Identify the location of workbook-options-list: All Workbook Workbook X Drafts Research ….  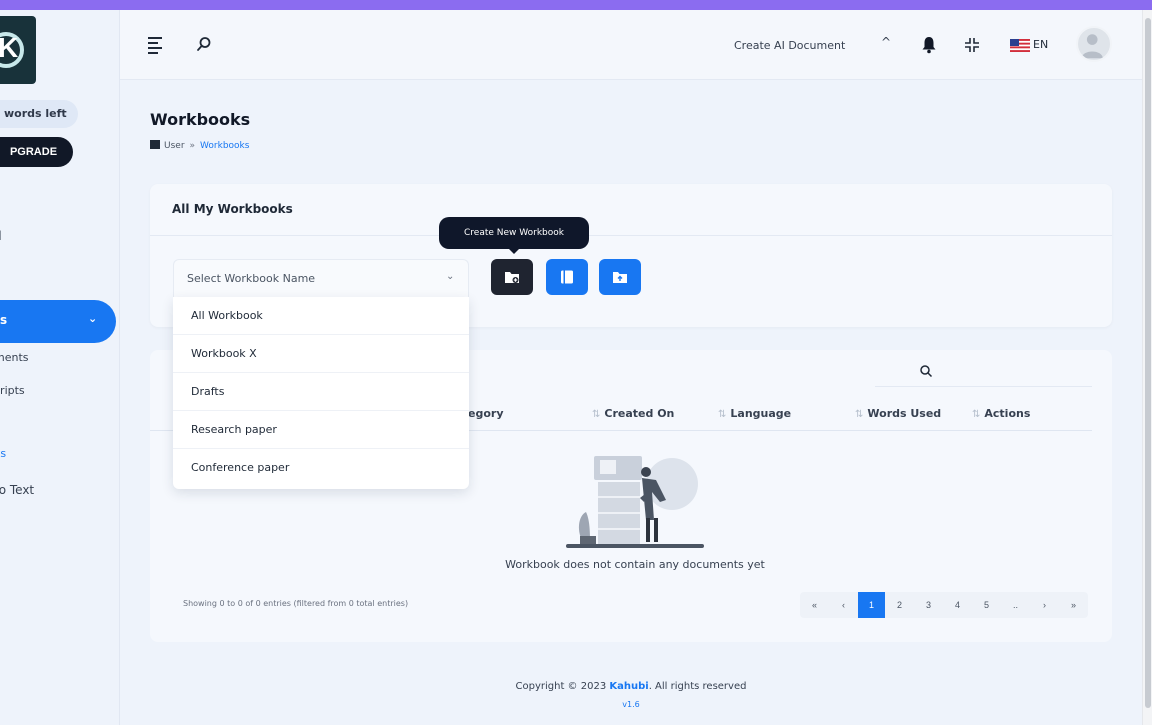
(321, 393).